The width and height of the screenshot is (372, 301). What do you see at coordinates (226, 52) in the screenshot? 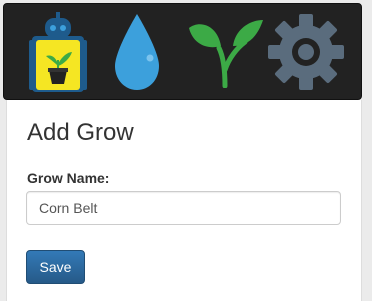
I see `sprout-icon` at bounding box center [226, 52].